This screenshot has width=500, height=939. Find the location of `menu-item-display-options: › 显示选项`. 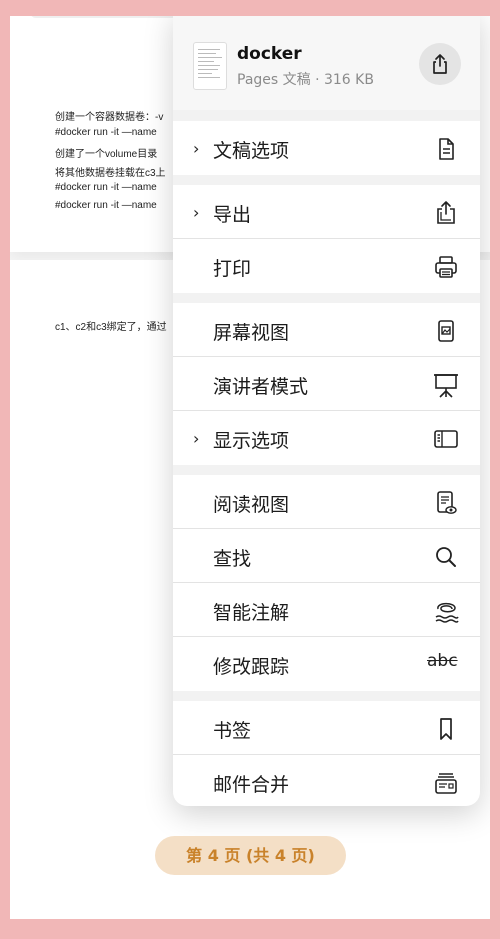

menu-item-display-options: › 显示选项 is located at coordinates (326, 438).